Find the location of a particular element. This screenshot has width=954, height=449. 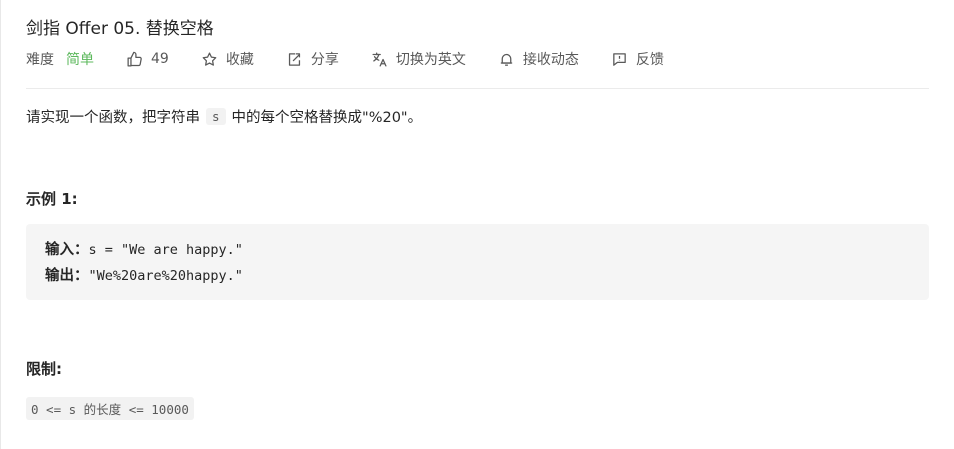

problem-meta-bar: 难度 简单 49 收藏 分享 切换为英文 接收动态 反馈 is located at coordinates (361, 59).